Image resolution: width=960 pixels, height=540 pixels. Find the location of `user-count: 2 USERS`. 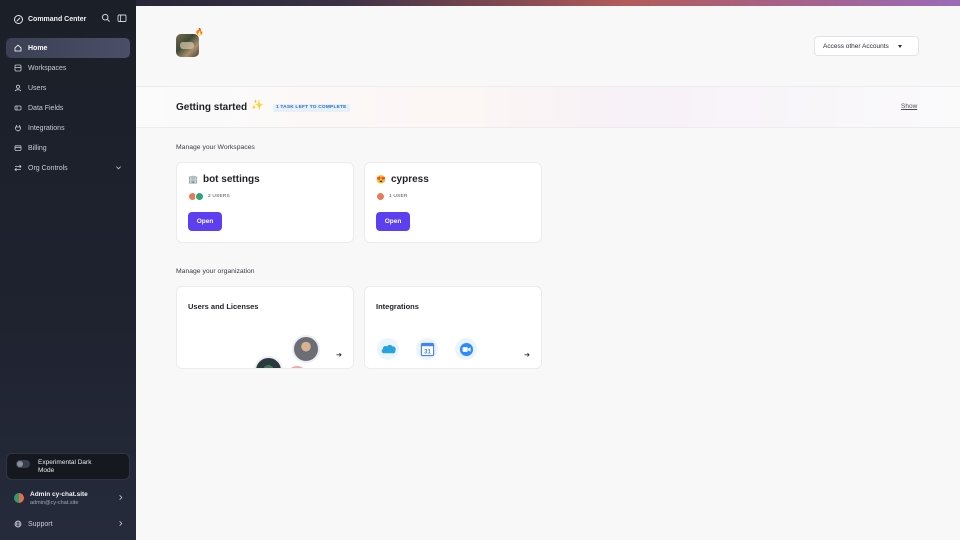

user-count: 2 USERS is located at coordinates (219, 196).